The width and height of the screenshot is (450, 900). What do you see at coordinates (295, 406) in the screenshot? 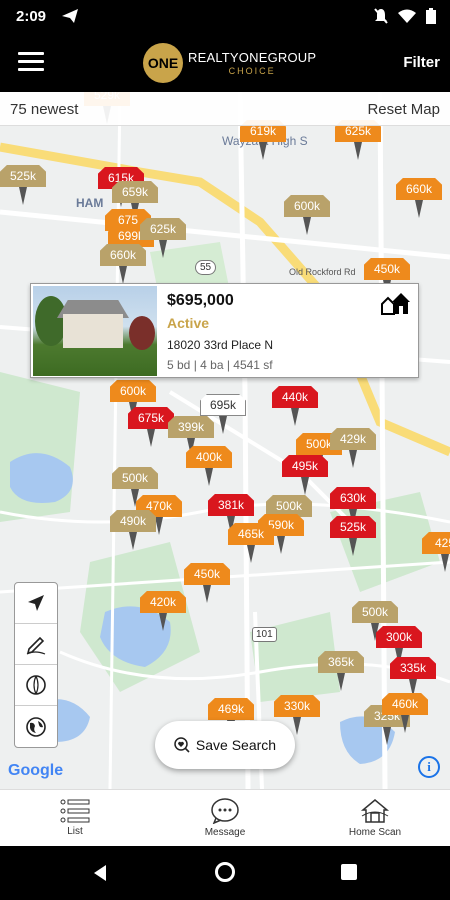
I see `listing-pin: 440k` at bounding box center [295, 406].